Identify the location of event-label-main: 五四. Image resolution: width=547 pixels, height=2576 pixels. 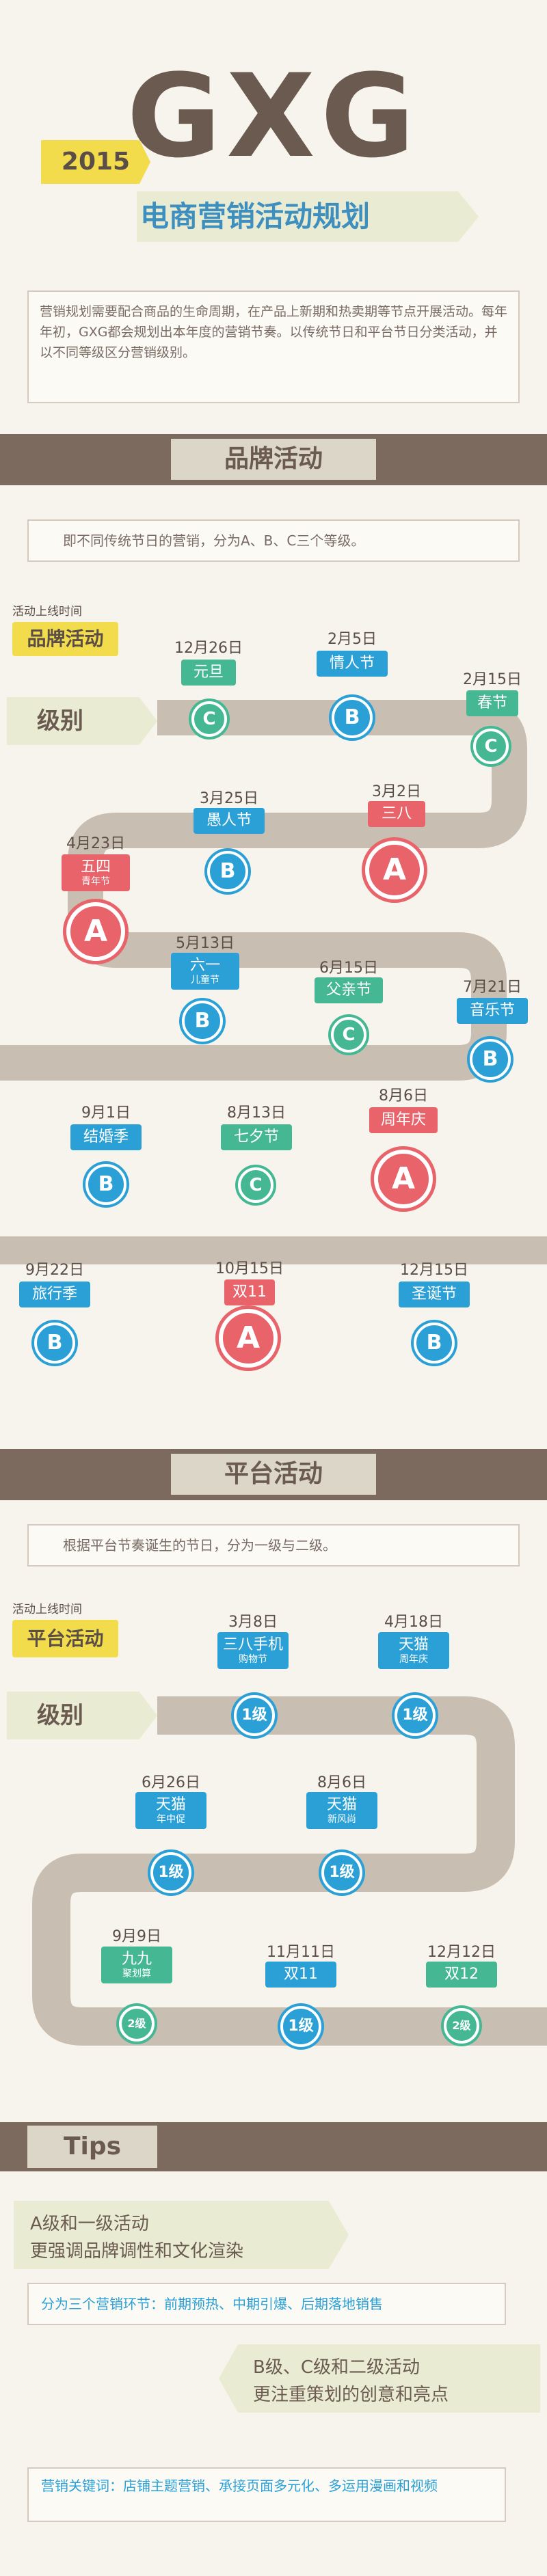
(95, 867).